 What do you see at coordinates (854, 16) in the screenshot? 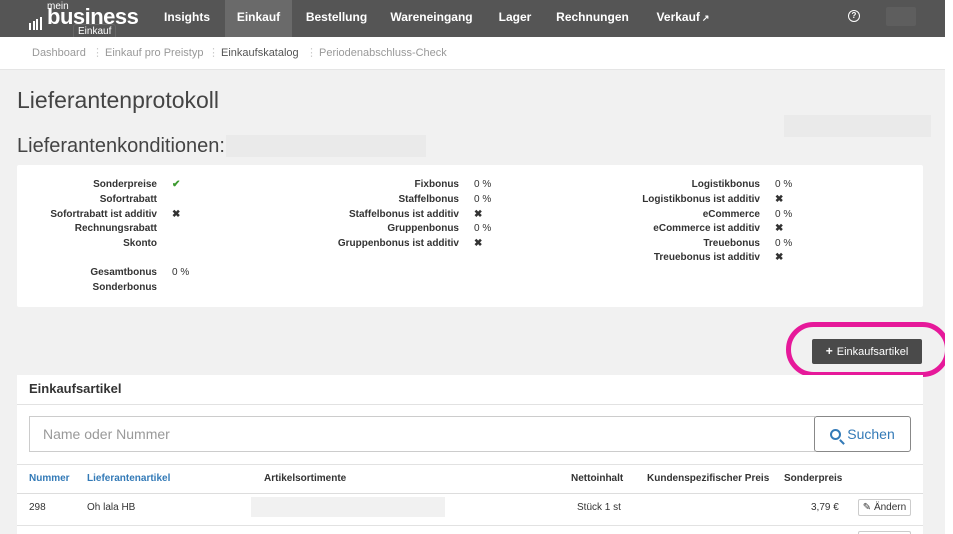
I see `help-icon: ?` at bounding box center [854, 16].